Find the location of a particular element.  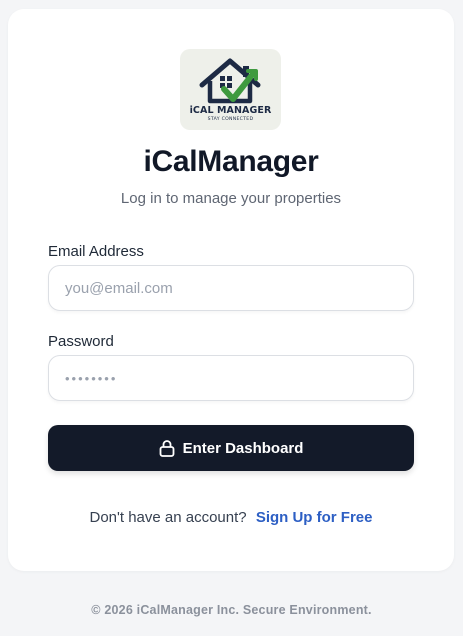

email-label: Email Address is located at coordinates (96, 251).